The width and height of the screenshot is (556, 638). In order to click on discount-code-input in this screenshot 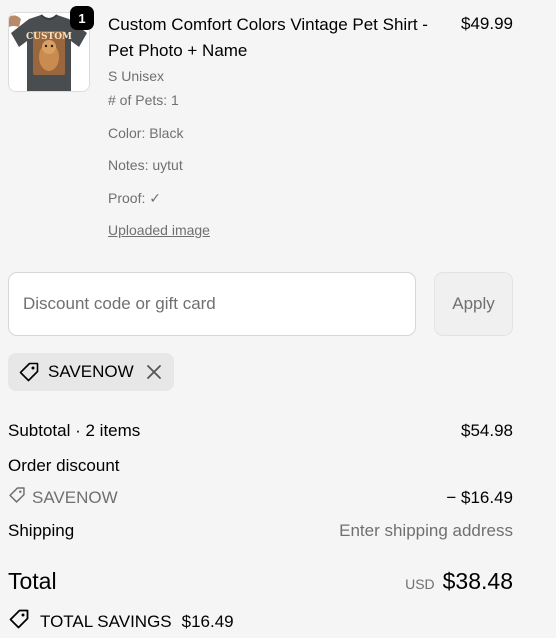, I will do `click(212, 304)`.